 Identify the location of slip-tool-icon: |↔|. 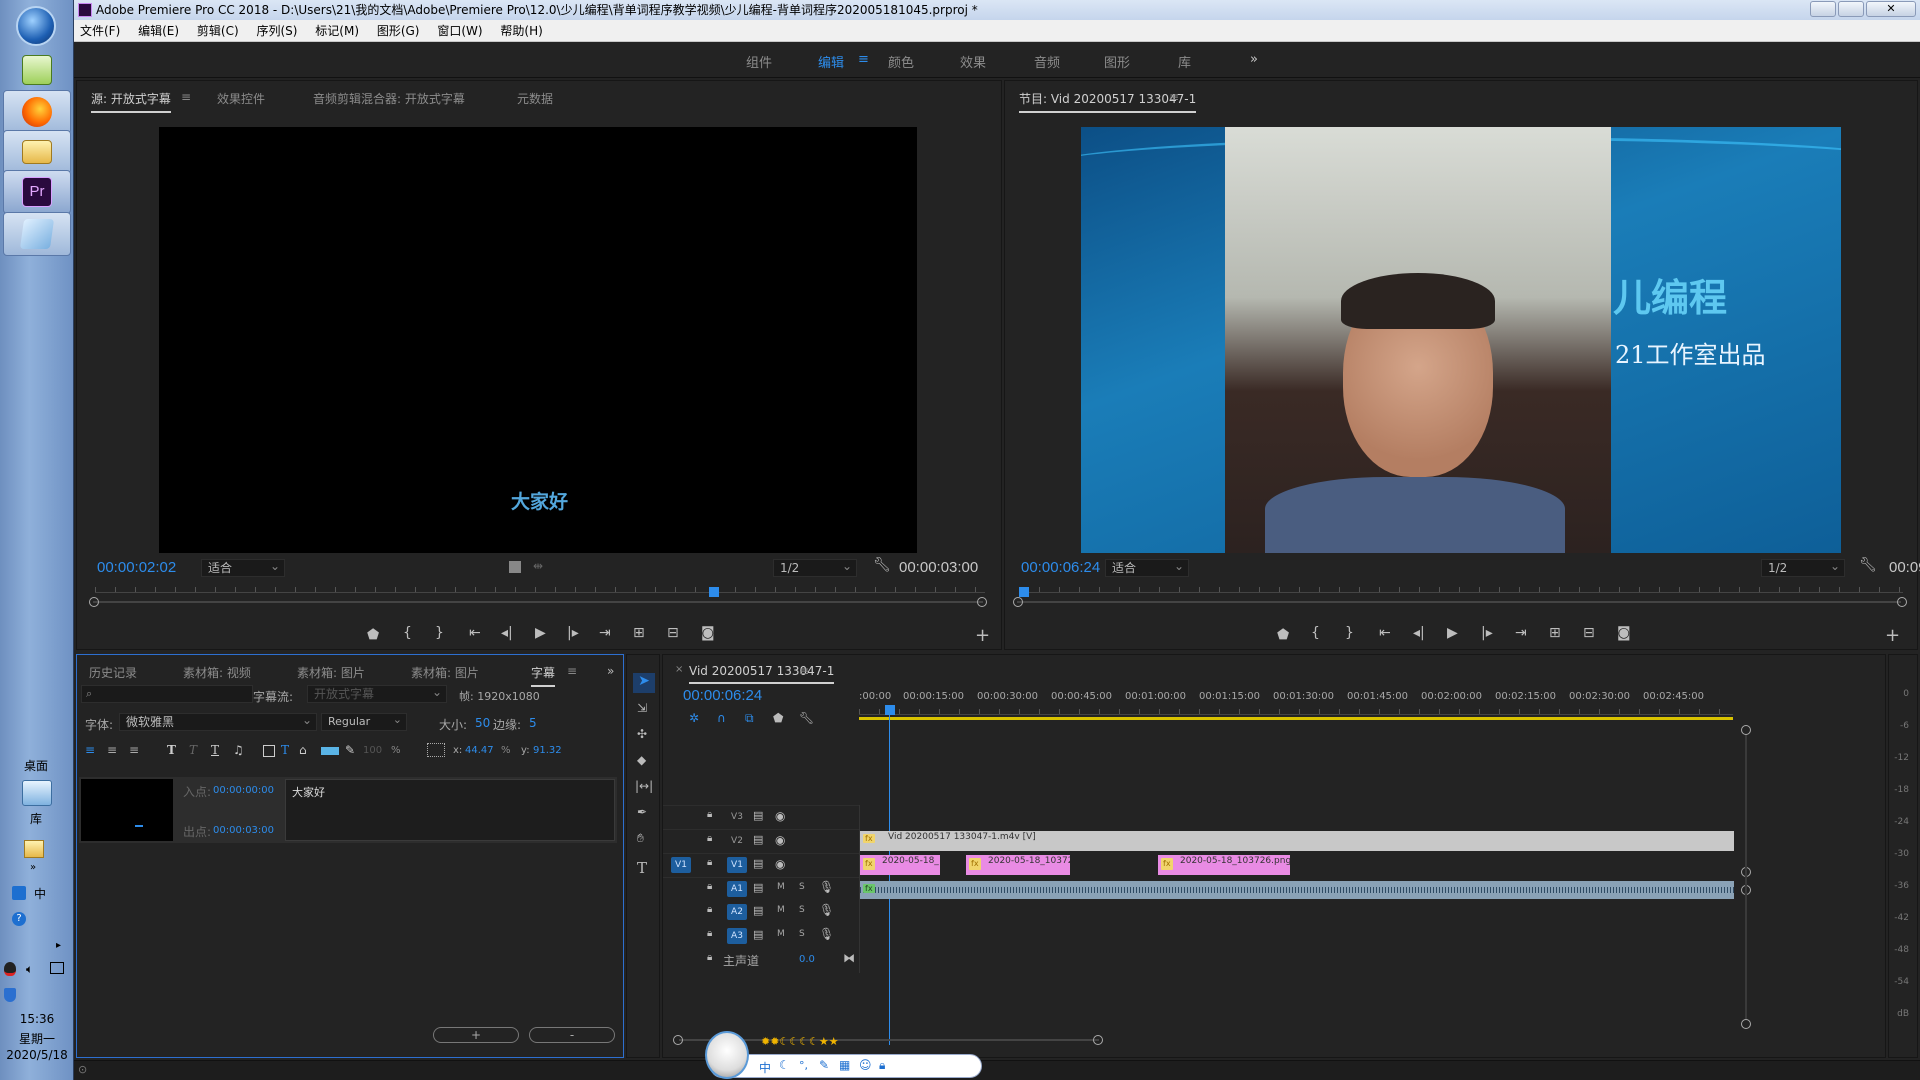
(644, 786).